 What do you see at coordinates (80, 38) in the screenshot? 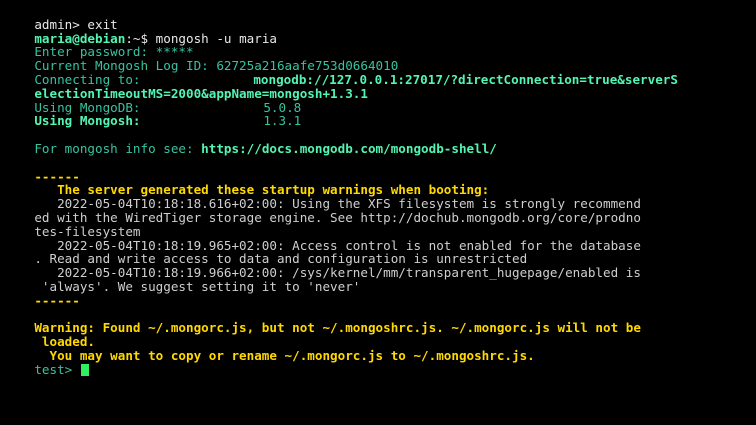
I see `shell-user-host: maria@debian` at bounding box center [80, 38].